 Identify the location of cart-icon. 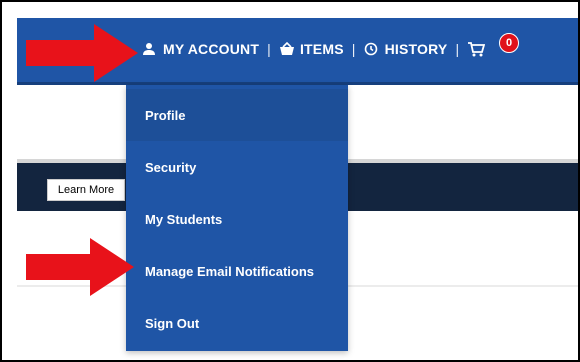
(476, 49).